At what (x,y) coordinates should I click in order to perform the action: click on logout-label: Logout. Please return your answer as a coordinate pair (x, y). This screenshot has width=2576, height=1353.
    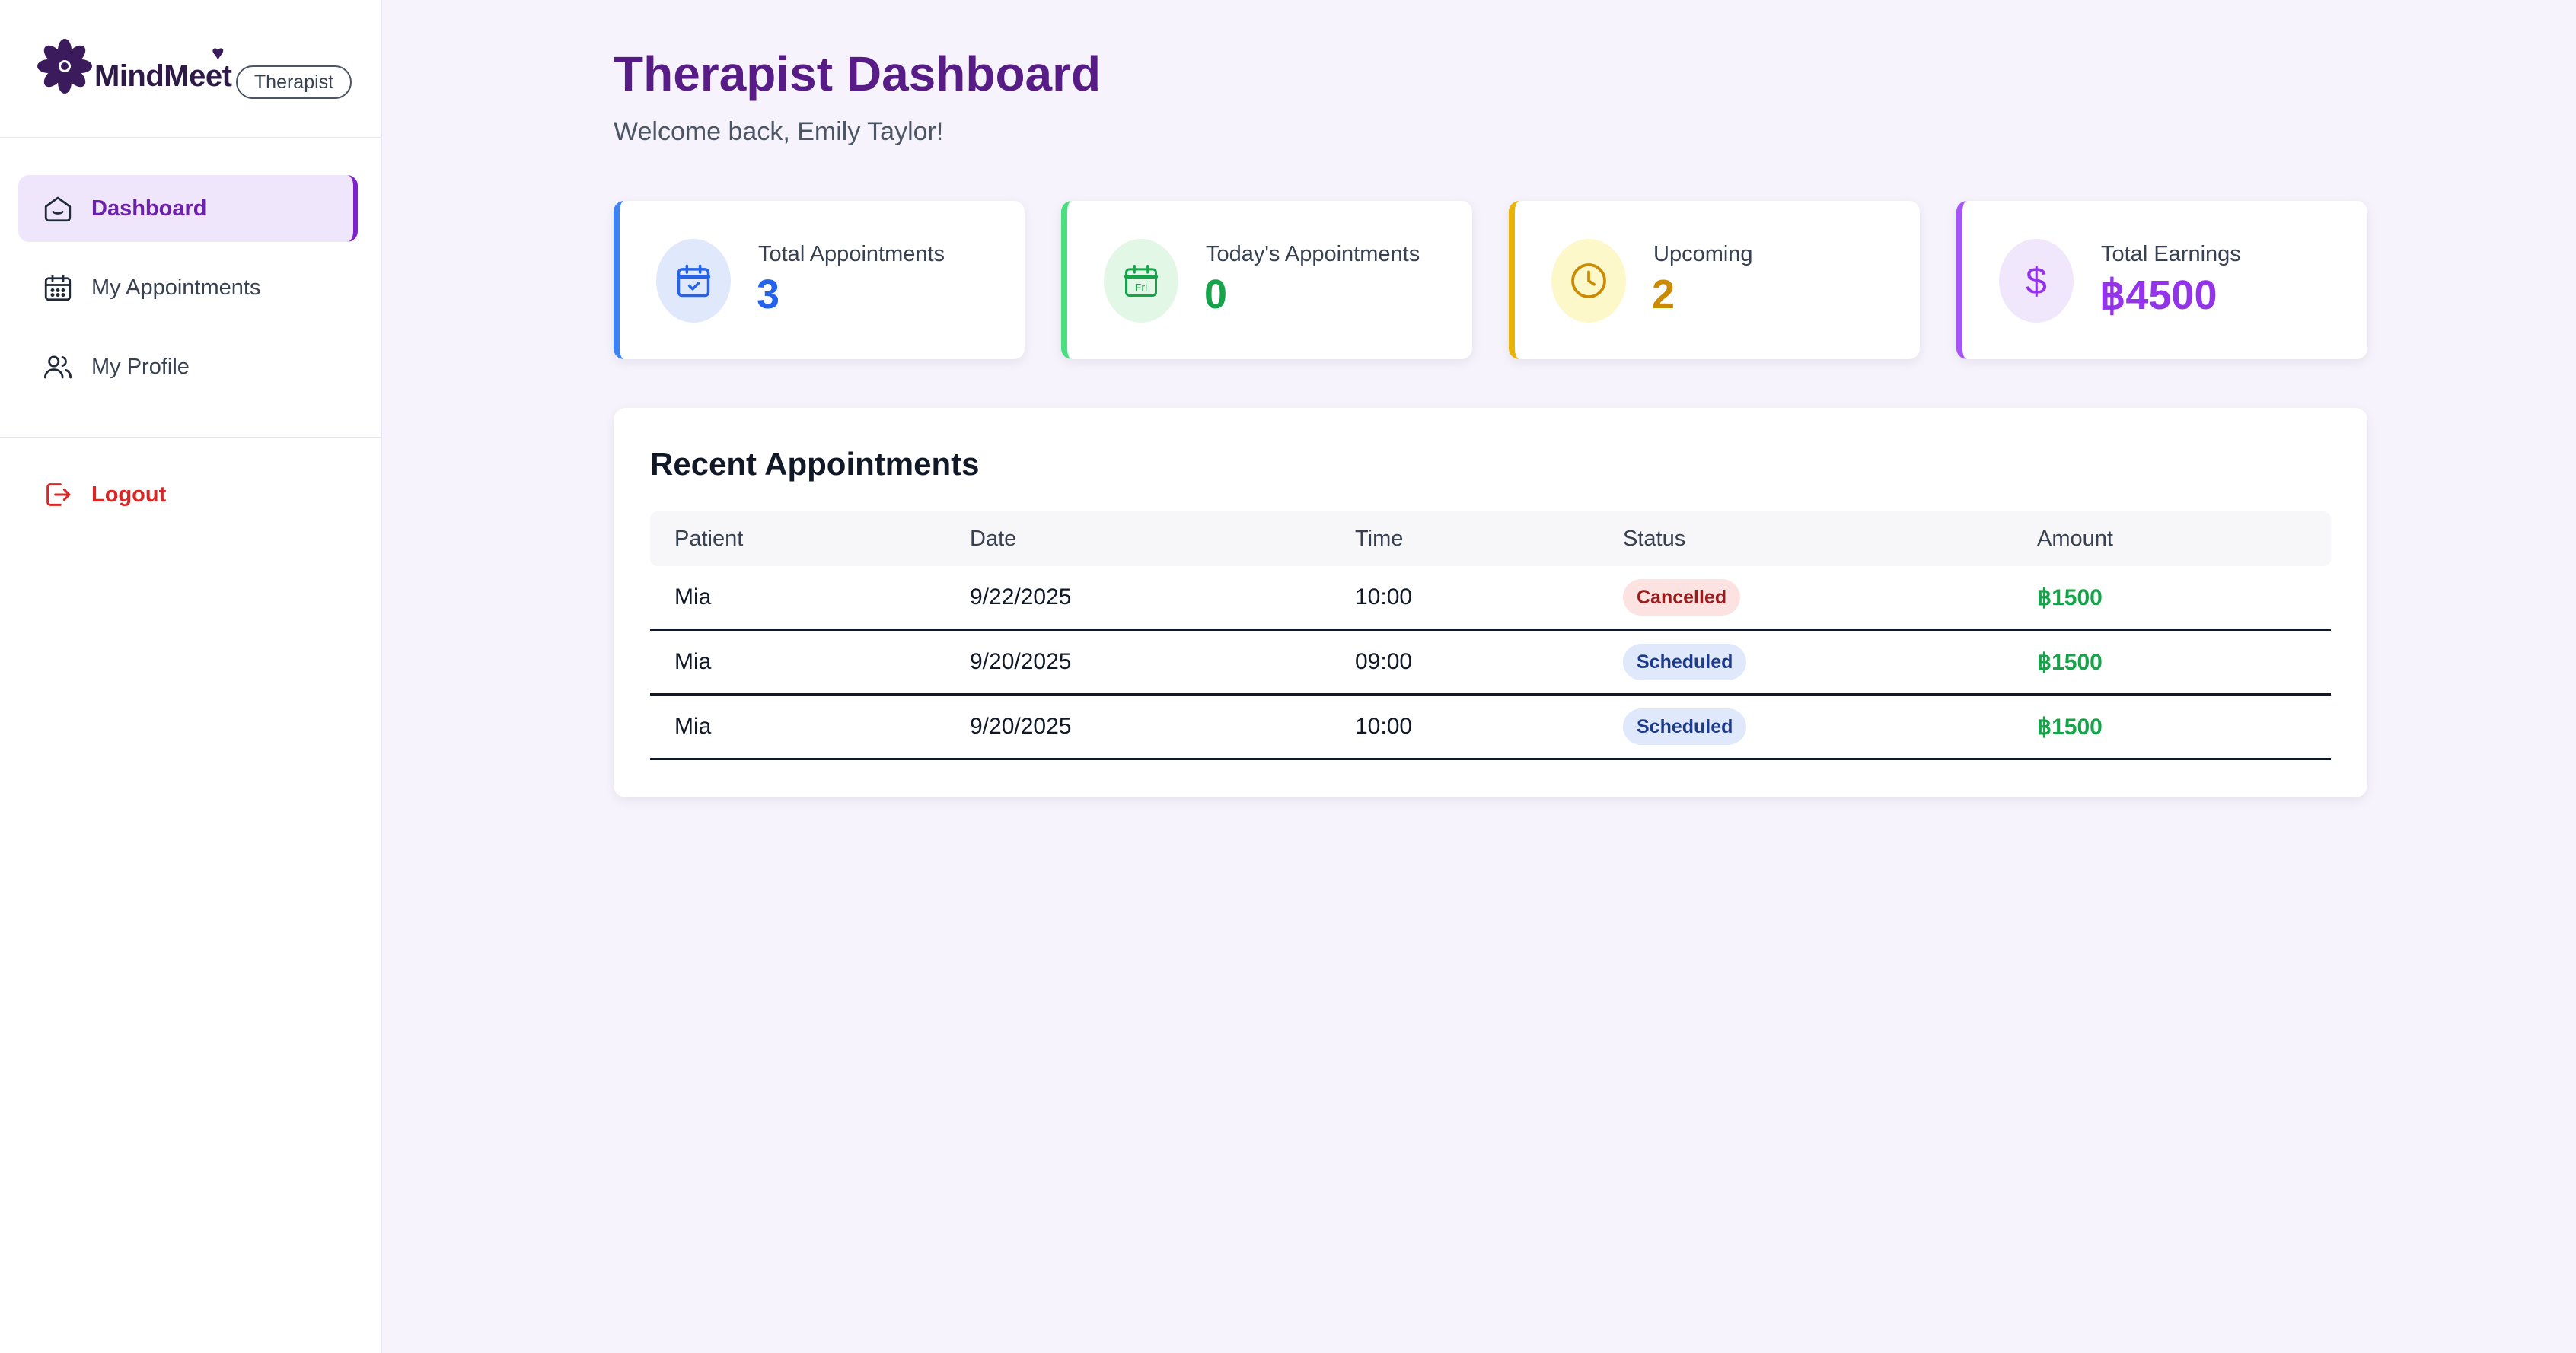
    Looking at the image, I should click on (129, 494).